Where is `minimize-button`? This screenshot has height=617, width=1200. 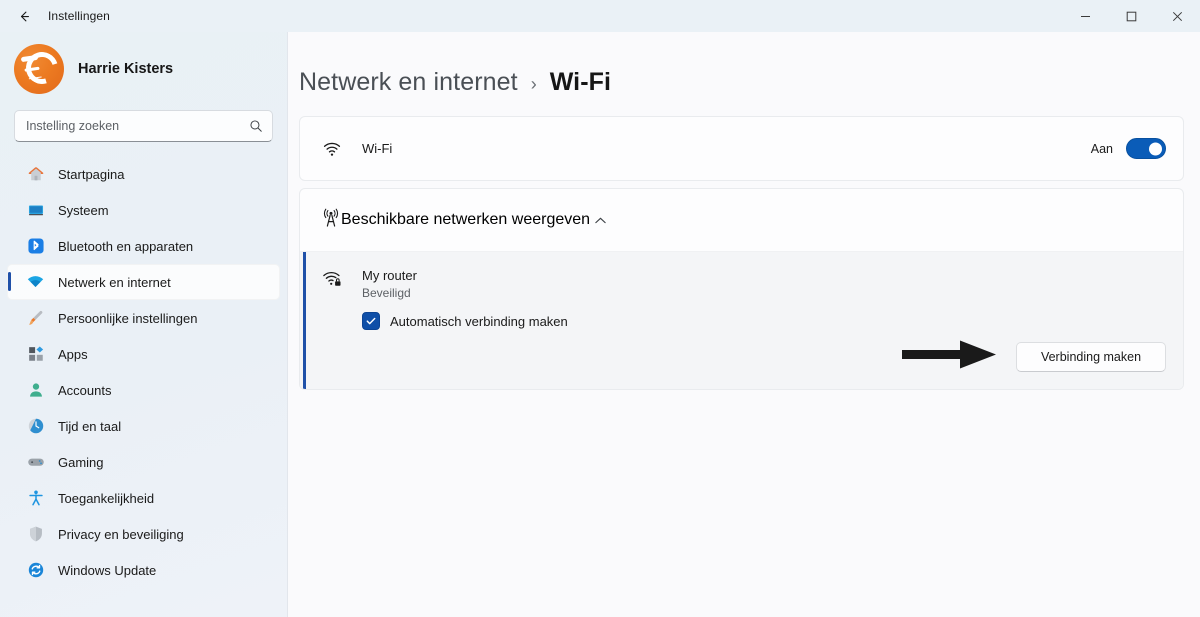
minimize-button is located at coordinates (1085, 16).